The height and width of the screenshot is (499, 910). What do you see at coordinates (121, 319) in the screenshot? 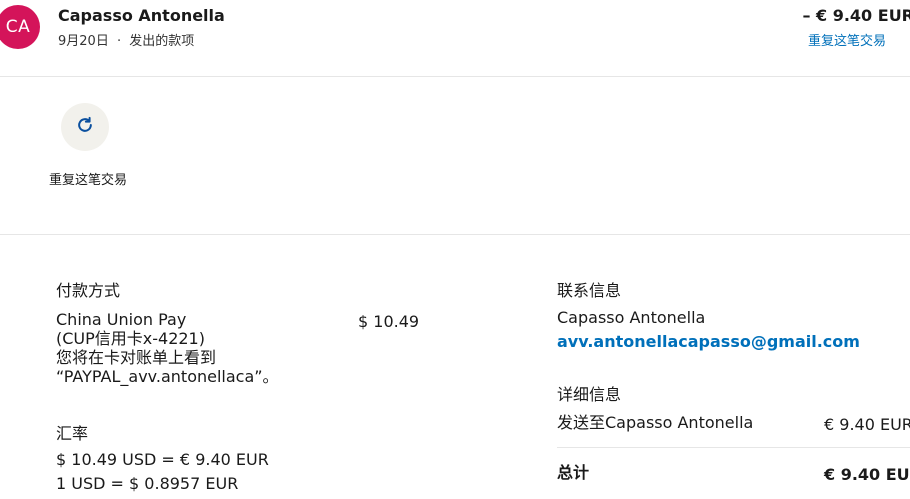
I see `payment-method-line1: China Union Pay` at bounding box center [121, 319].